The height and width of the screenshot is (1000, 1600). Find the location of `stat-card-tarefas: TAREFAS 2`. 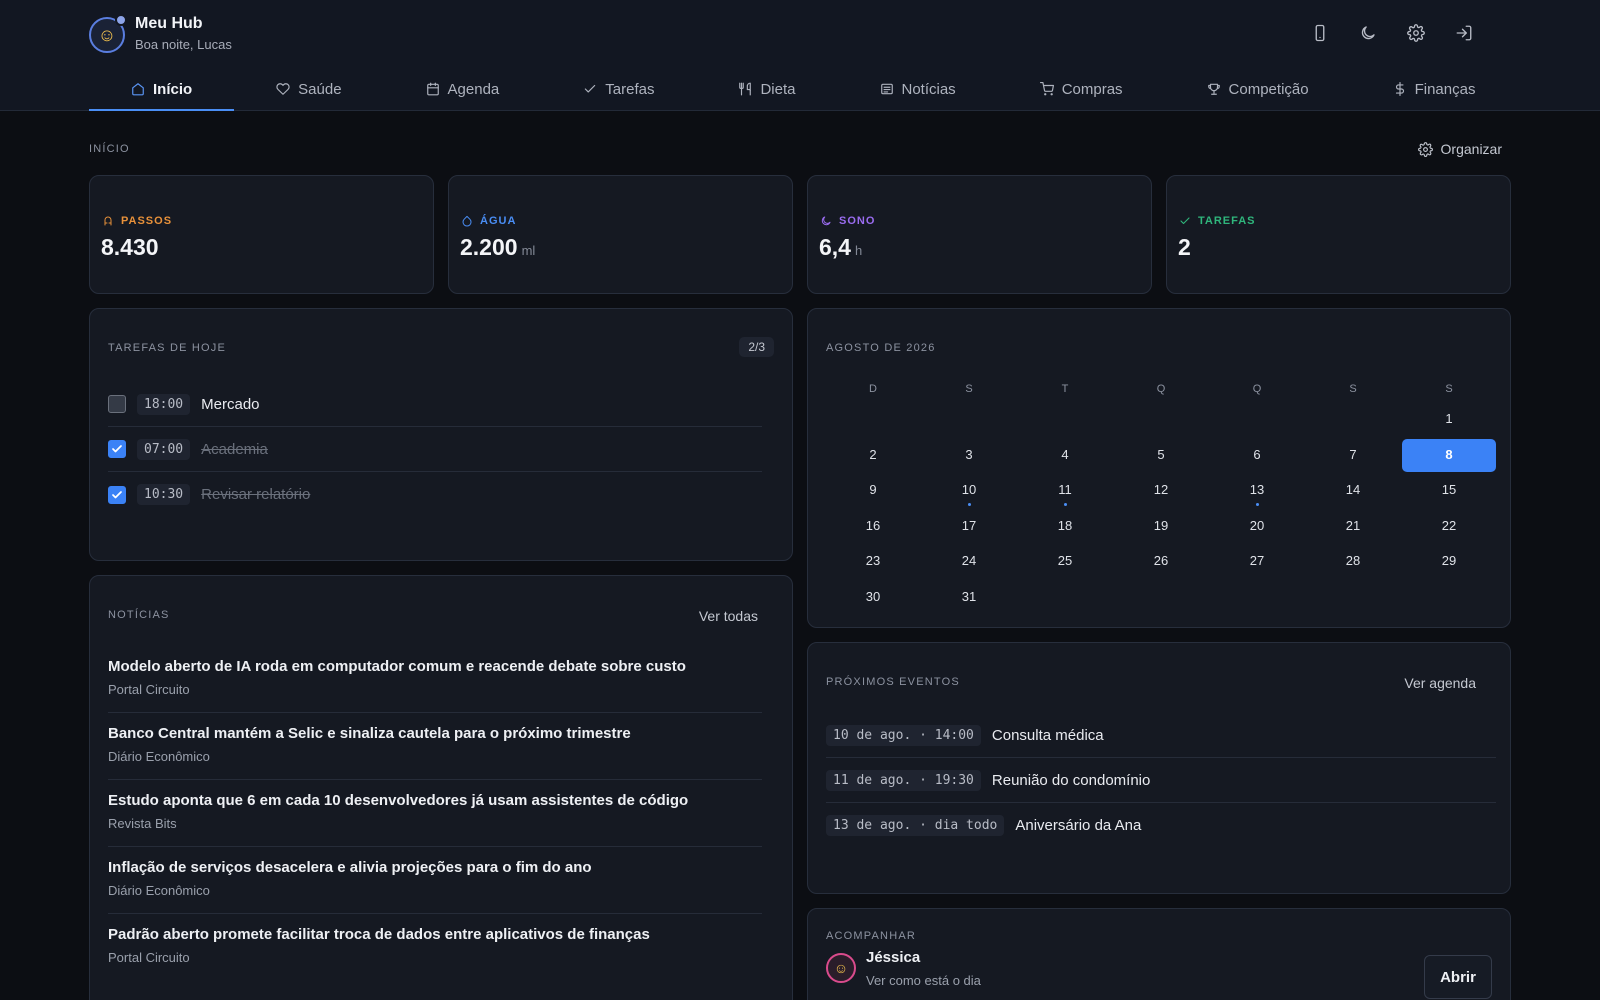

stat-card-tarefas: TAREFAS 2 is located at coordinates (1338, 234).